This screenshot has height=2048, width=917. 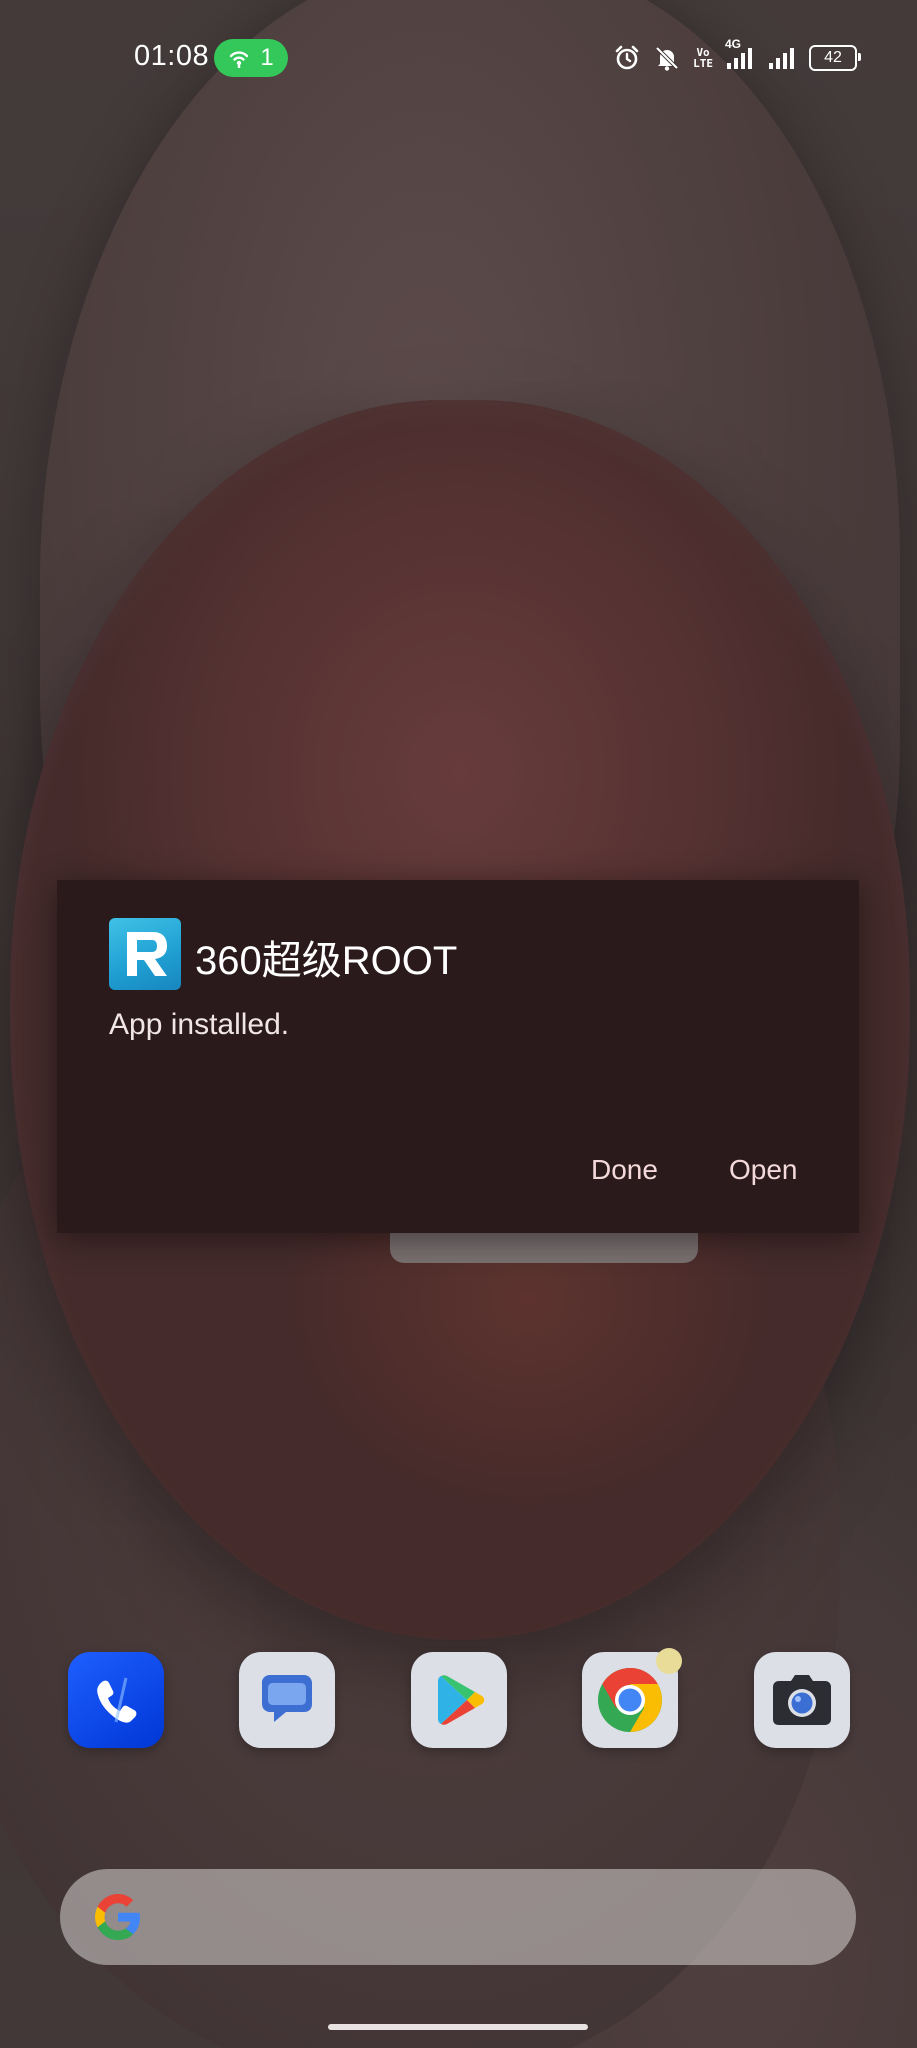 What do you see at coordinates (458, 58) in the screenshot?
I see `status-bar: 01:08 1 Vo LTE 4G 42` at bounding box center [458, 58].